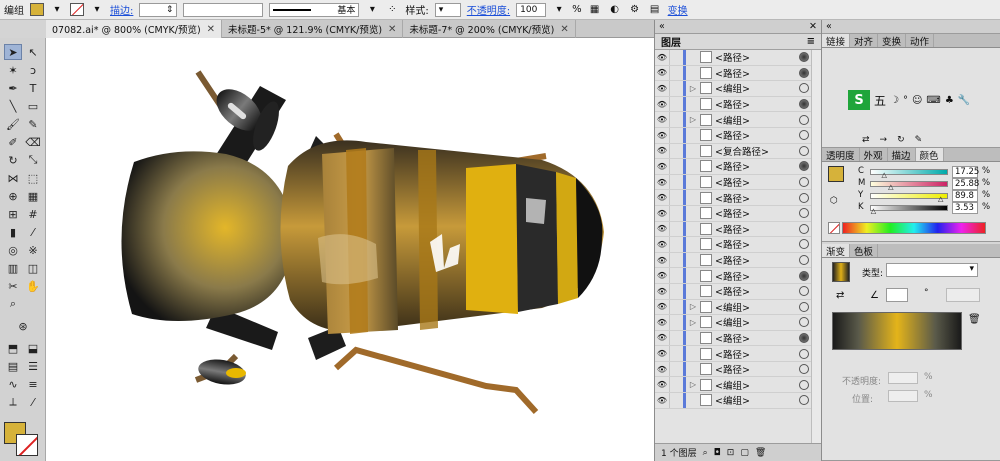 The image size is (1000, 461). What do you see at coordinates (963, 295) in the screenshot?
I see `aspect-ratio-field` at bounding box center [963, 295].